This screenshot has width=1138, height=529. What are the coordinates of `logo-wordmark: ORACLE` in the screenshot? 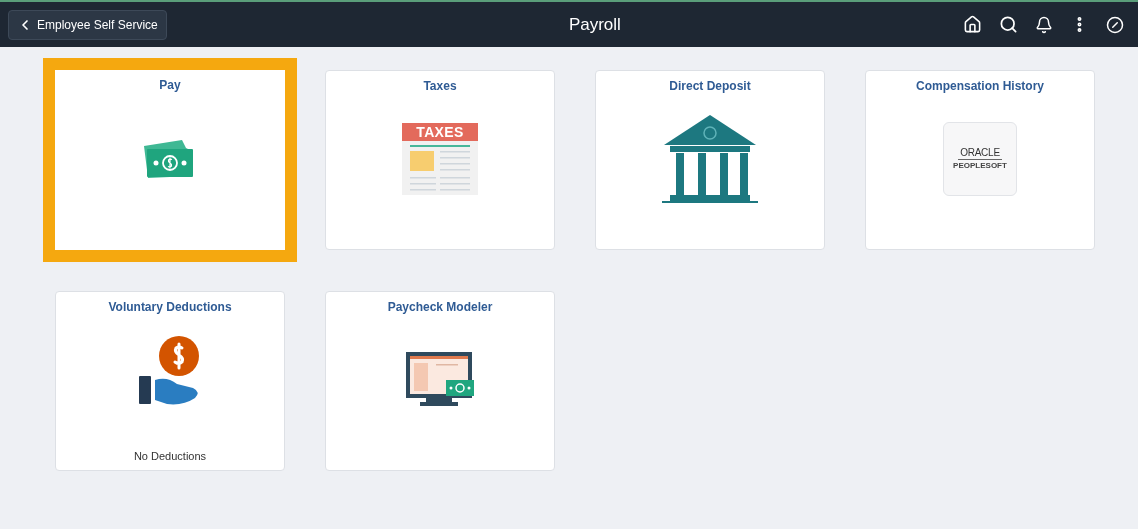 It's located at (980, 153).